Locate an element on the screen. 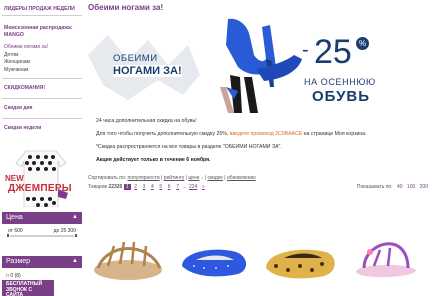 Image resolution: width=434 pixels, height=296 pixels. per-page-label: Показывать по: is located at coordinates (374, 187).